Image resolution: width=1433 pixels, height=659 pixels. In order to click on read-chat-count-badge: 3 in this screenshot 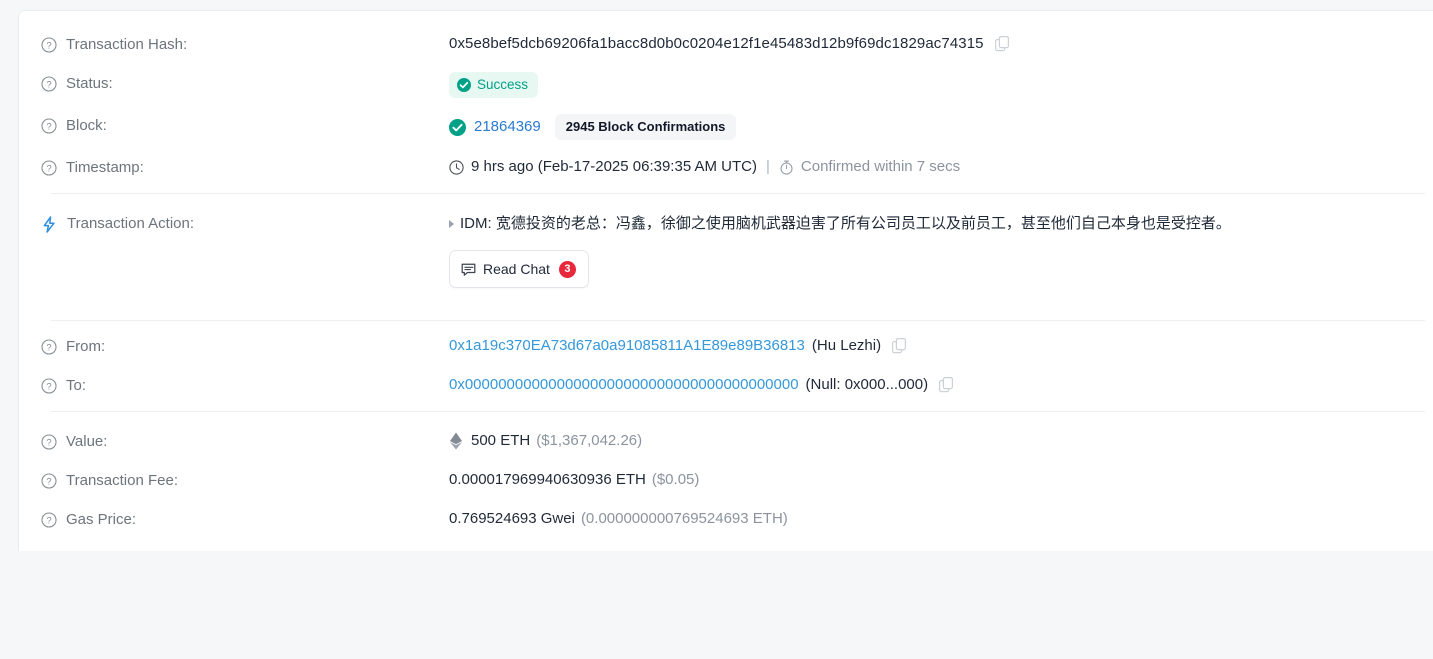, I will do `click(567, 269)`.